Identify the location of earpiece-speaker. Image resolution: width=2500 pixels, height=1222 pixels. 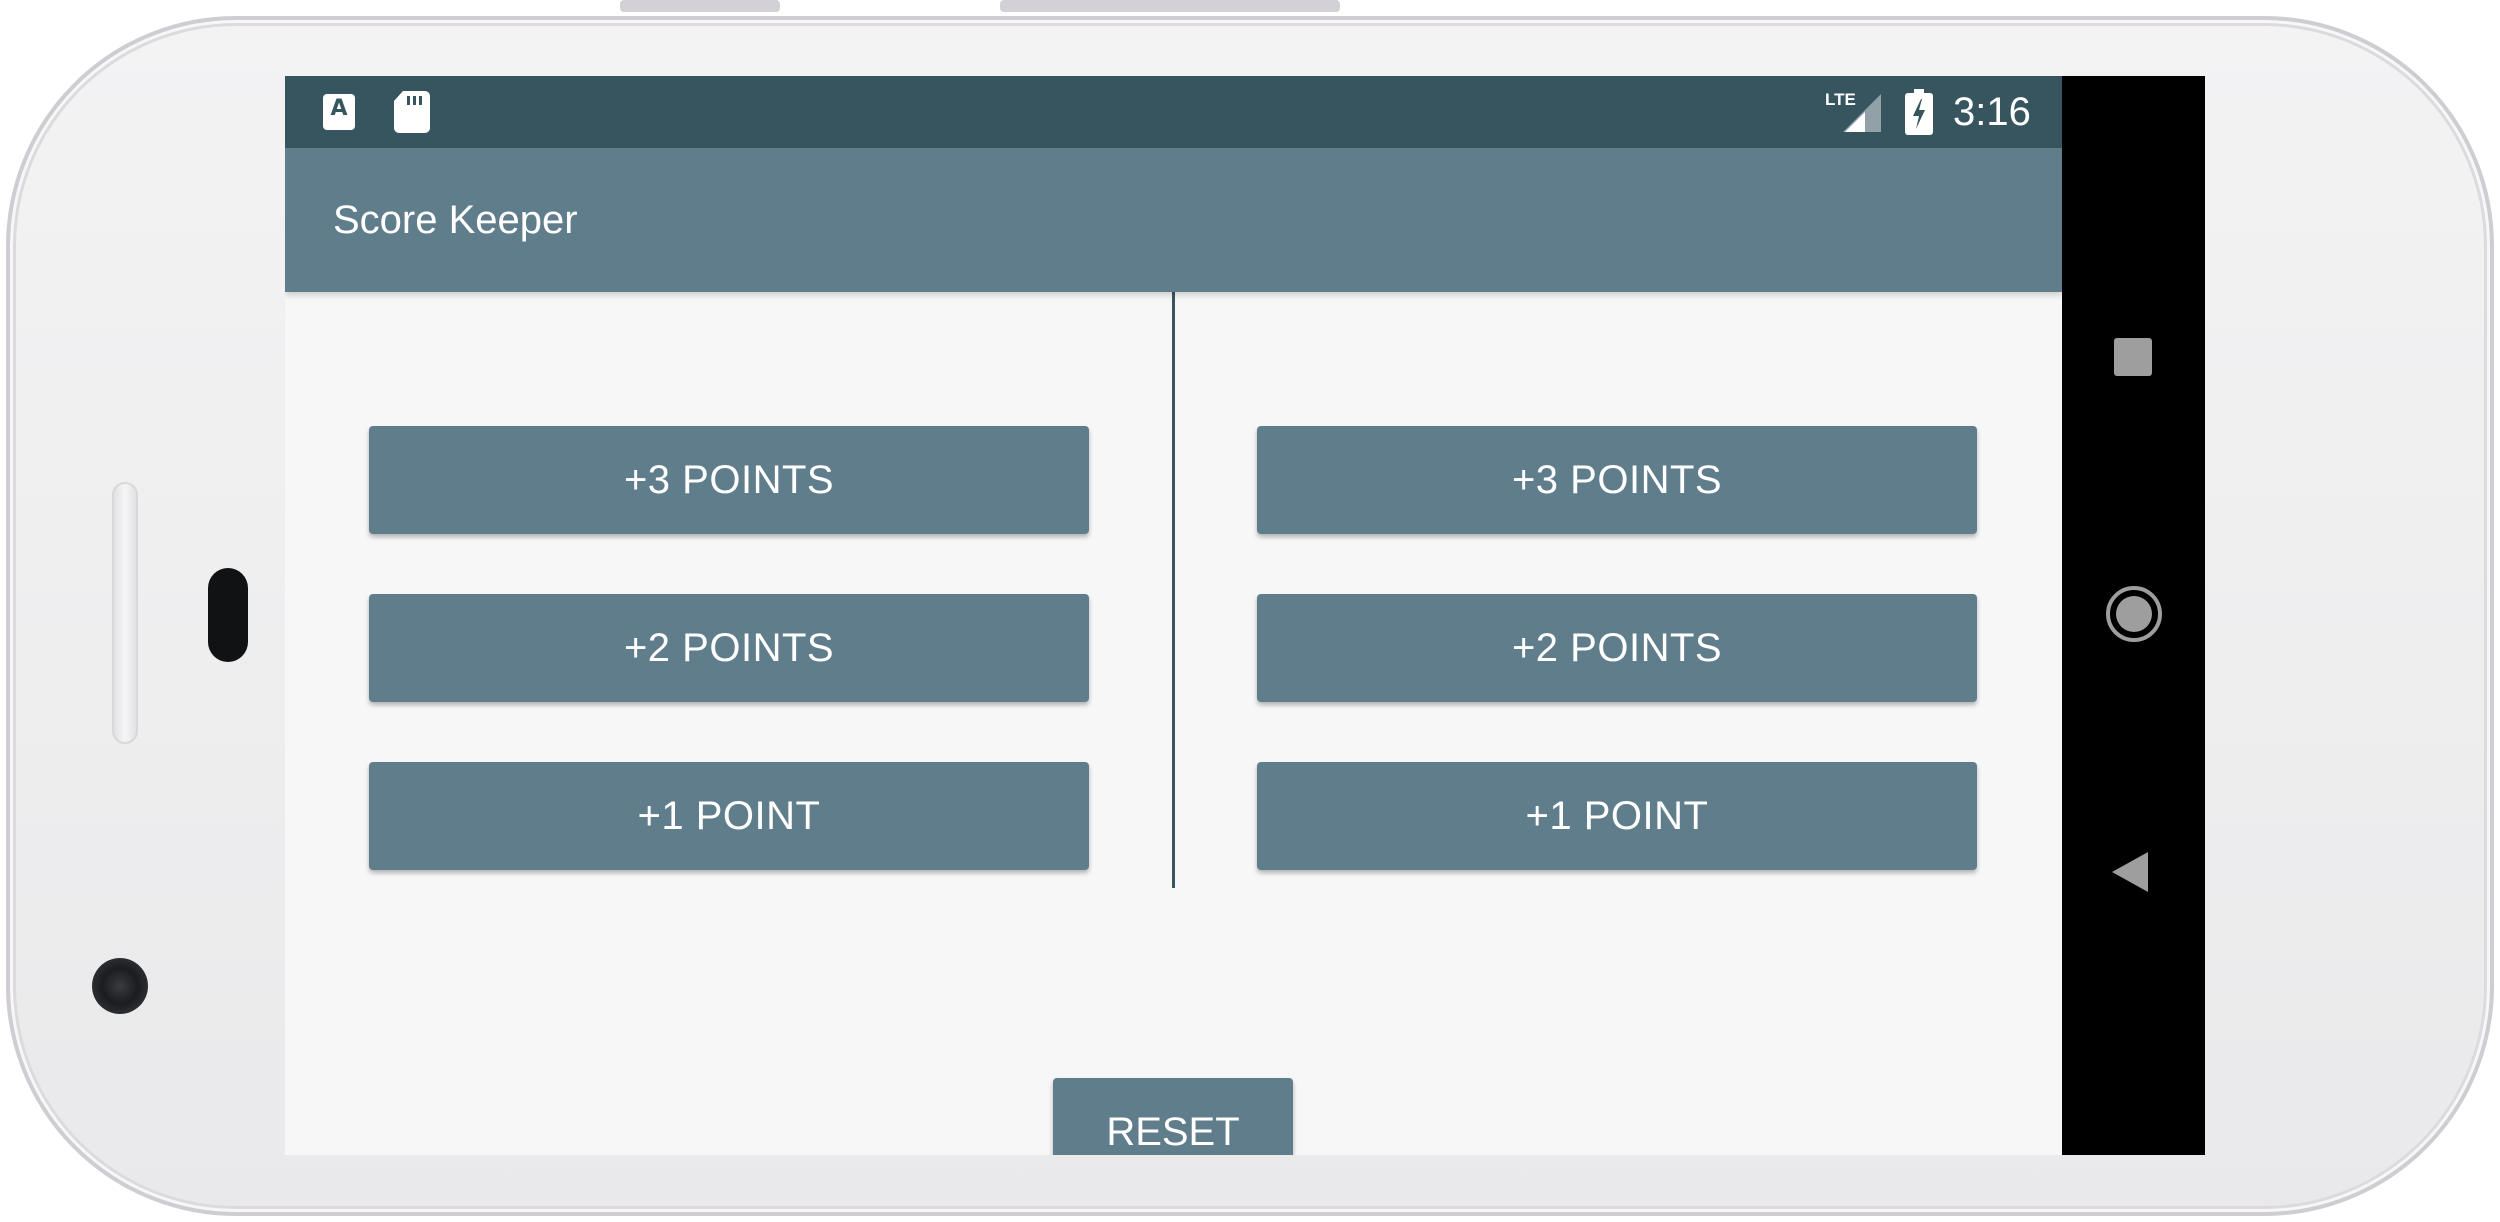
(125, 613).